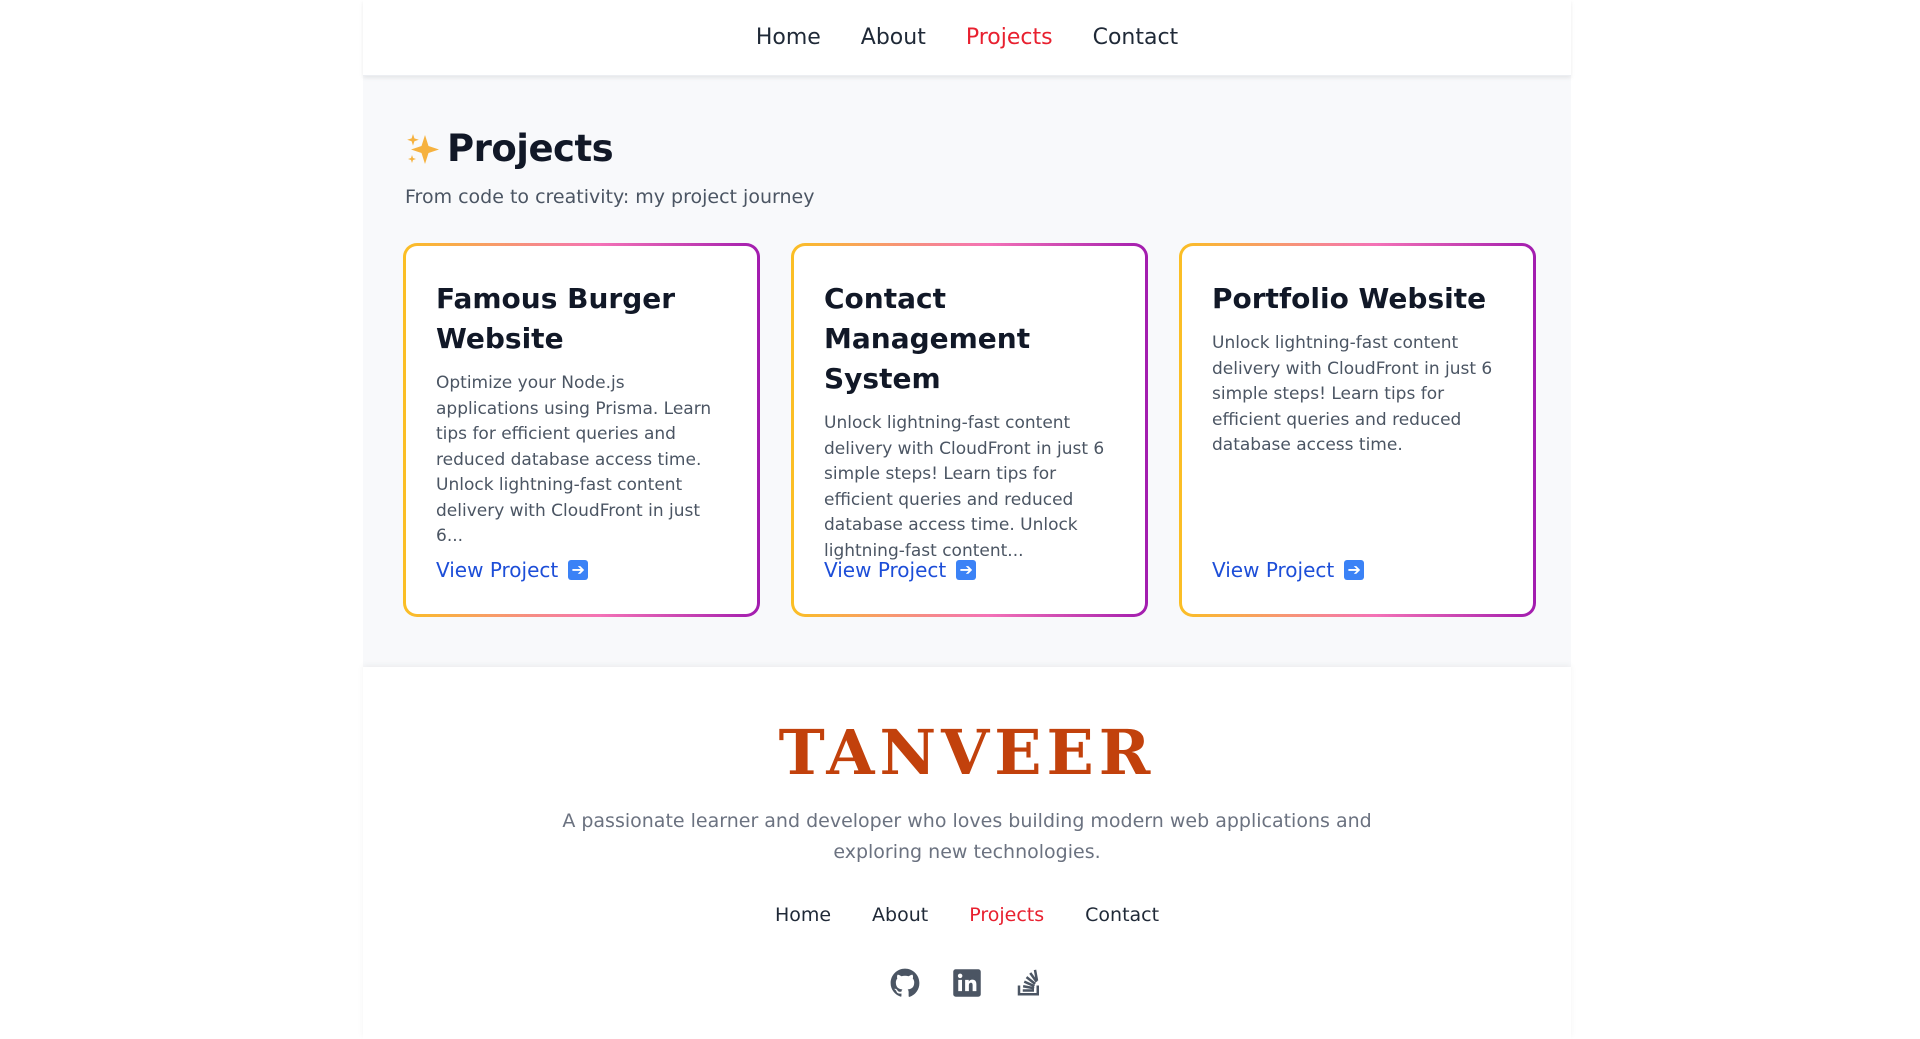  Describe the element at coordinates (927, 338) in the screenshot. I see `project-card-title: Contact Management System` at that location.